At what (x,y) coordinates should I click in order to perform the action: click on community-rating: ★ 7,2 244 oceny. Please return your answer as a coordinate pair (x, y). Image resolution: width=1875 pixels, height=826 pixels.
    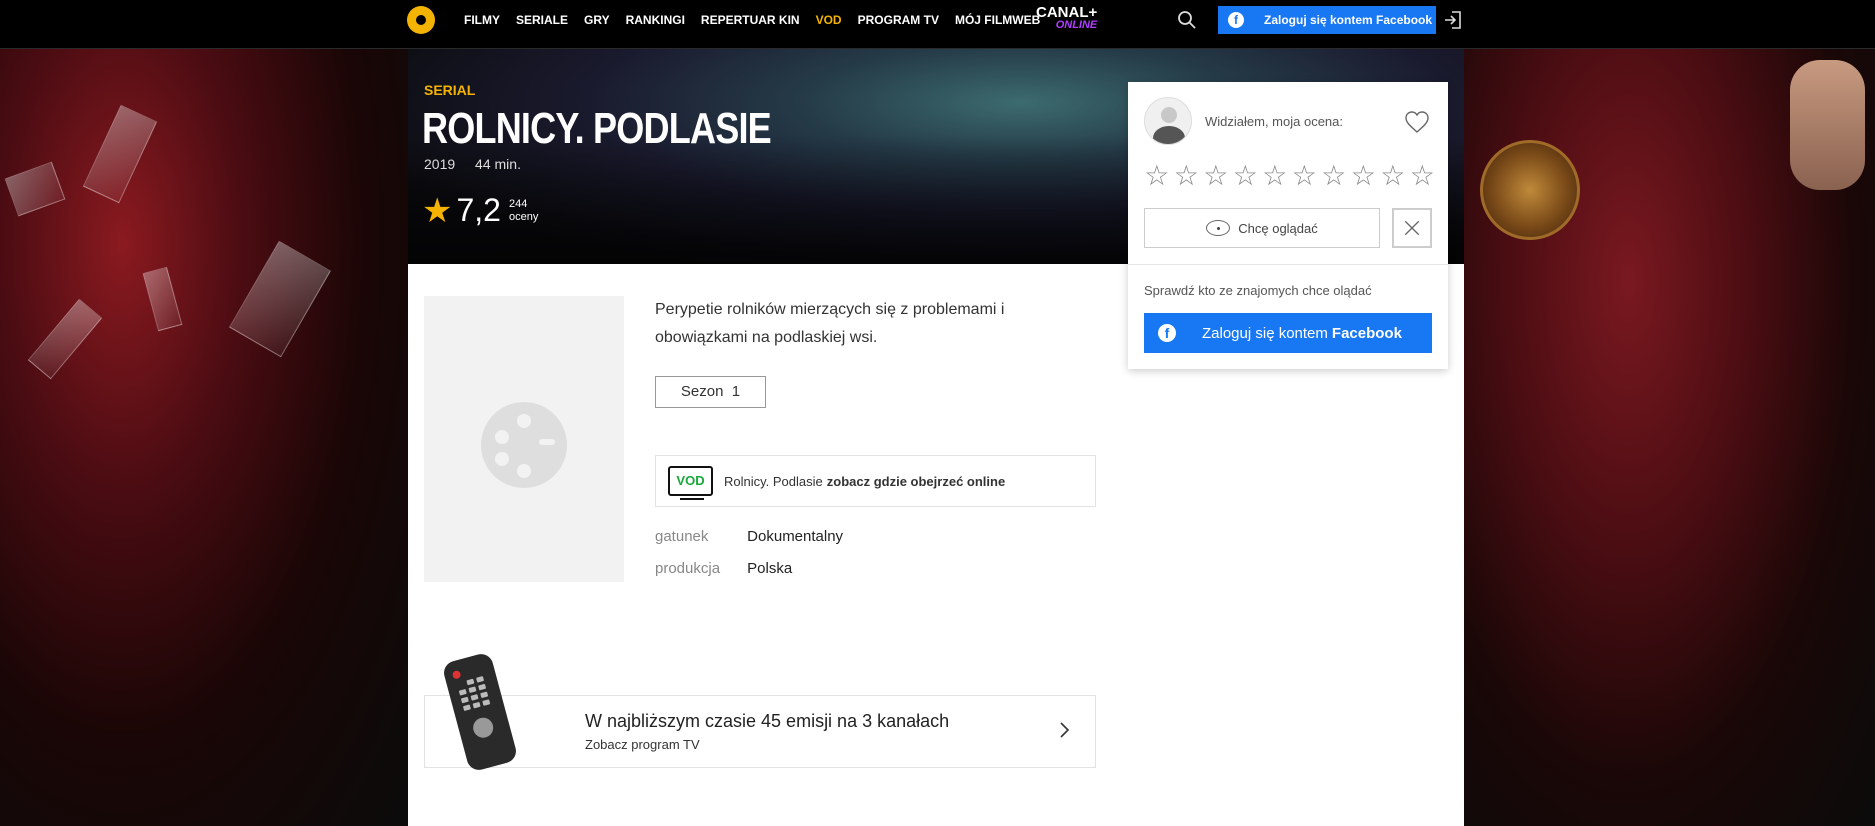
    Looking at the image, I should click on (480, 210).